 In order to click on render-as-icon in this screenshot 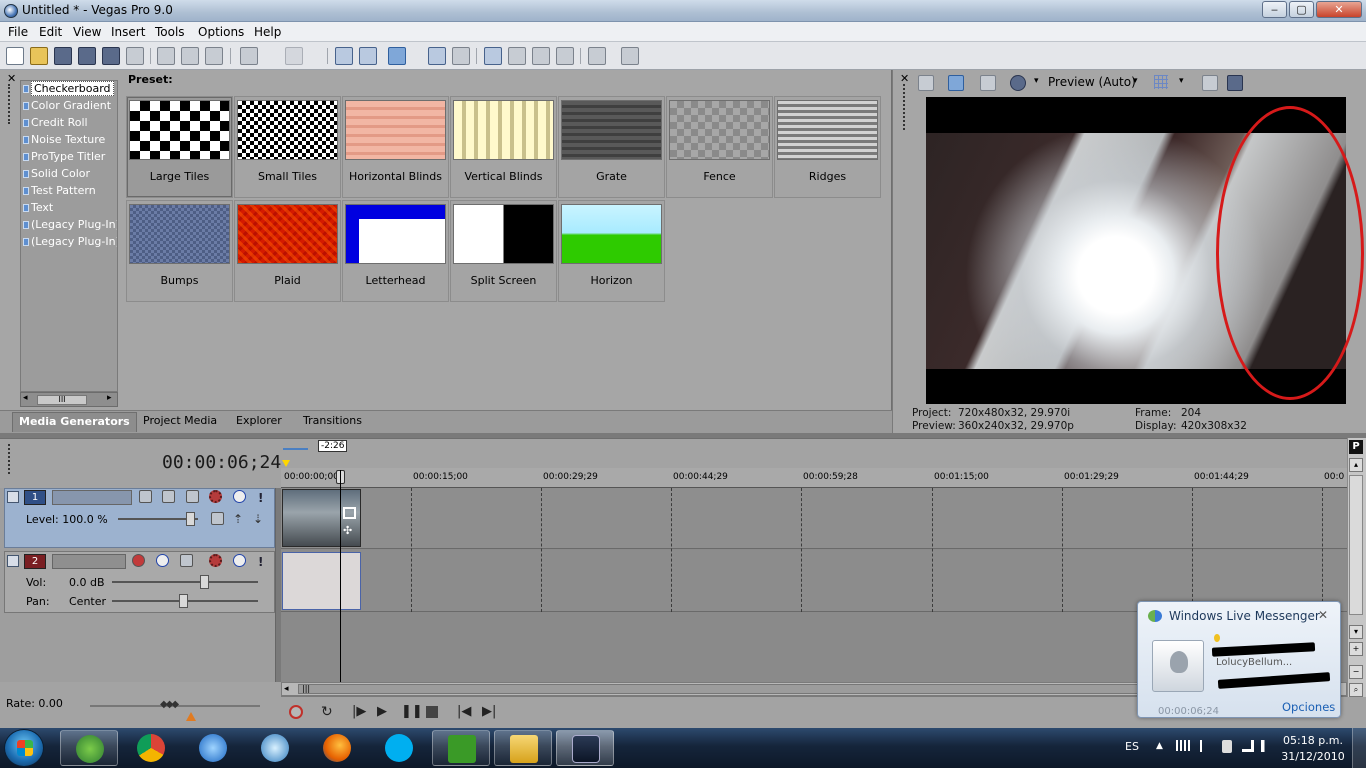, I will do `click(111, 56)`.